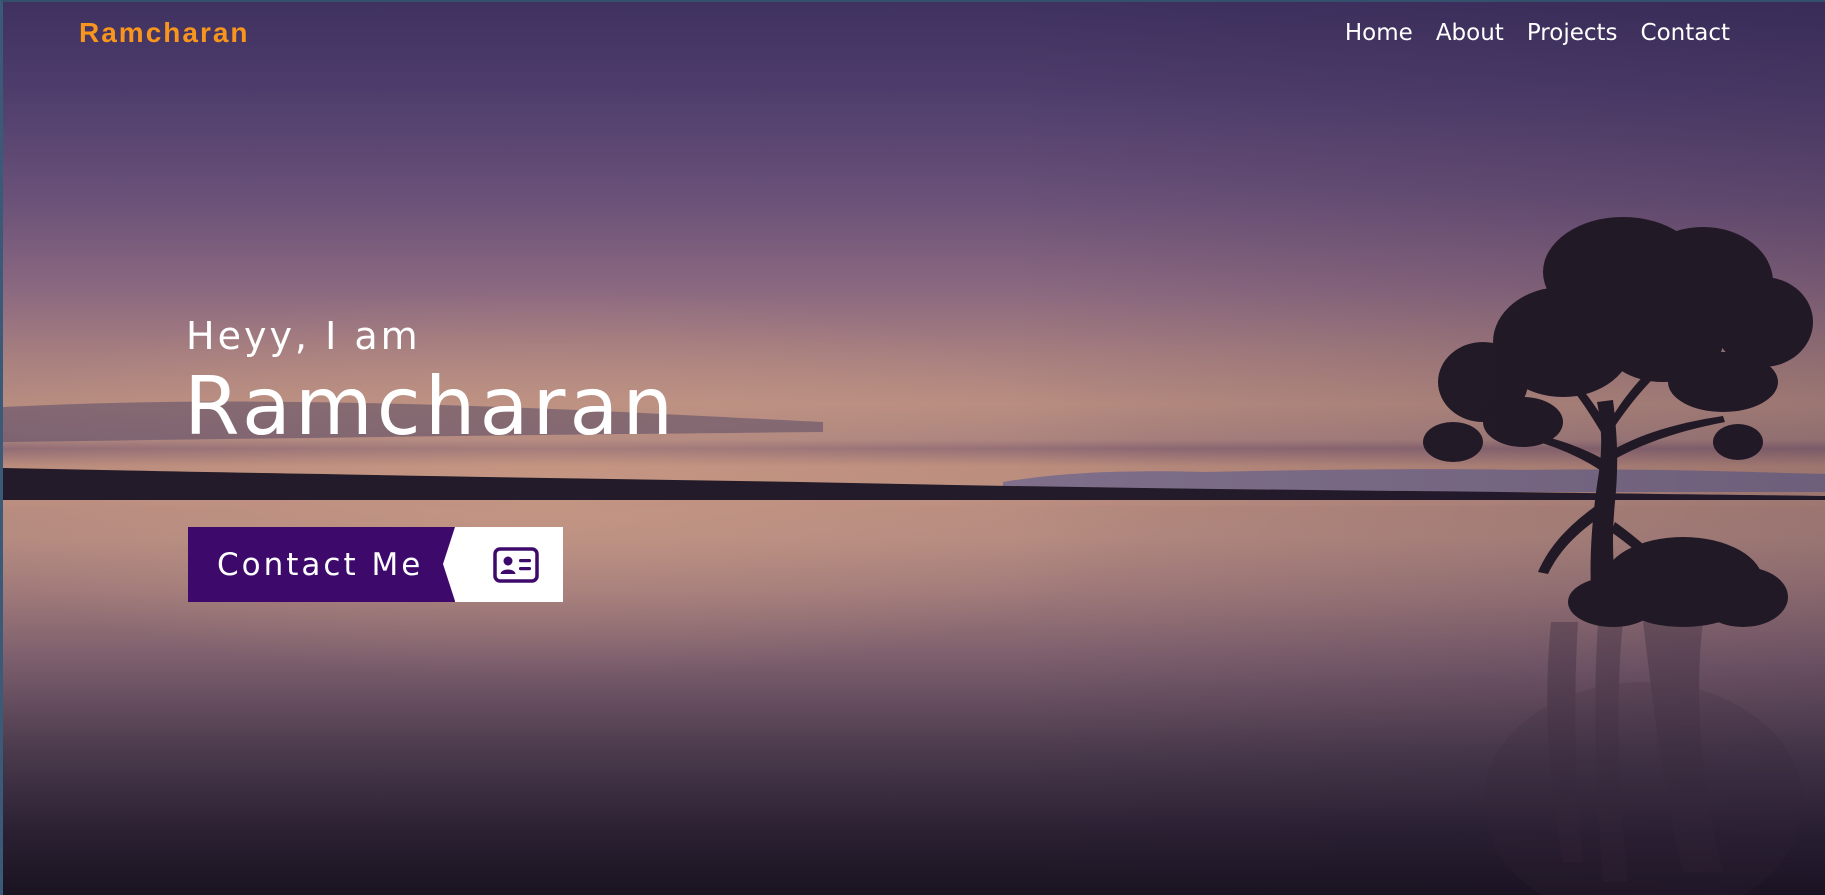 This screenshot has width=1825, height=895. What do you see at coordinates (914, 38) in the screenshot?
I see `navbar: Ramcharan Home About Projects Contact` at bounding box center [914, 38].